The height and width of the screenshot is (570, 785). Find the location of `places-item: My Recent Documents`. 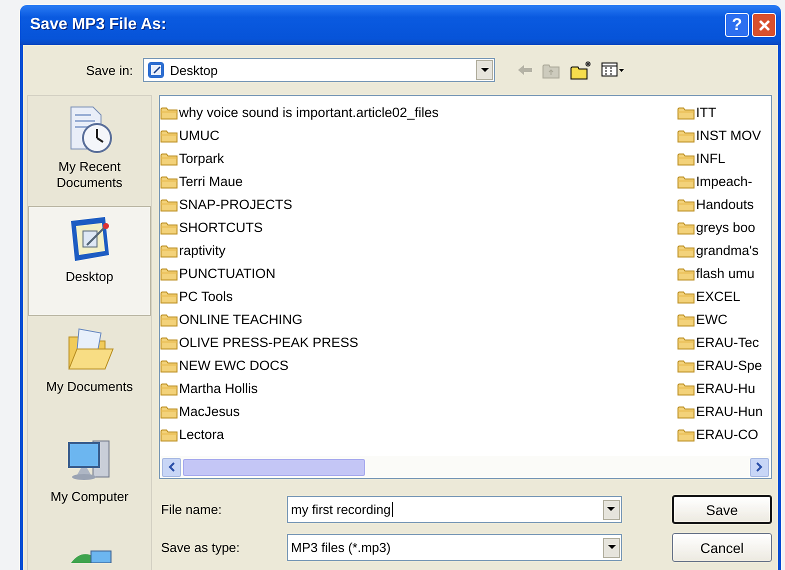

places-item: My Recent Documents is located at coordinates (89, 151).